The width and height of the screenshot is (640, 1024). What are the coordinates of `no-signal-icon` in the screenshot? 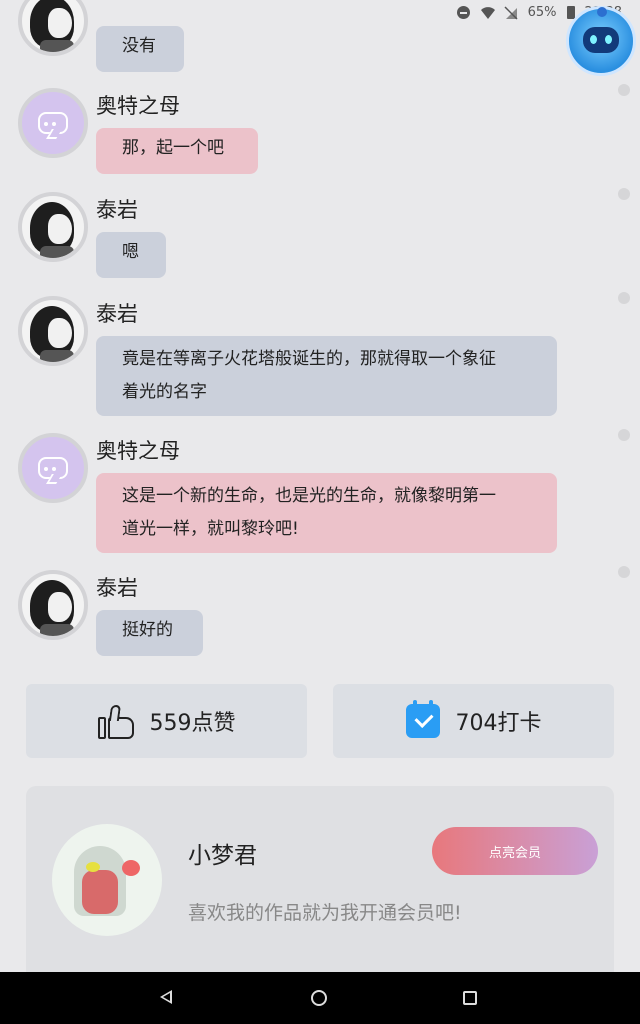 It's located at (511, 12).